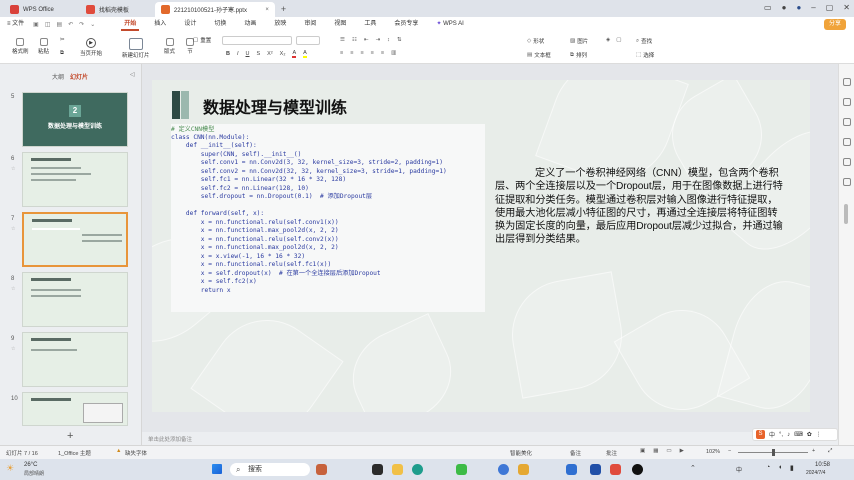 The image size is (854, 480). I want to click on underline-icon: U, so click(248, 54).